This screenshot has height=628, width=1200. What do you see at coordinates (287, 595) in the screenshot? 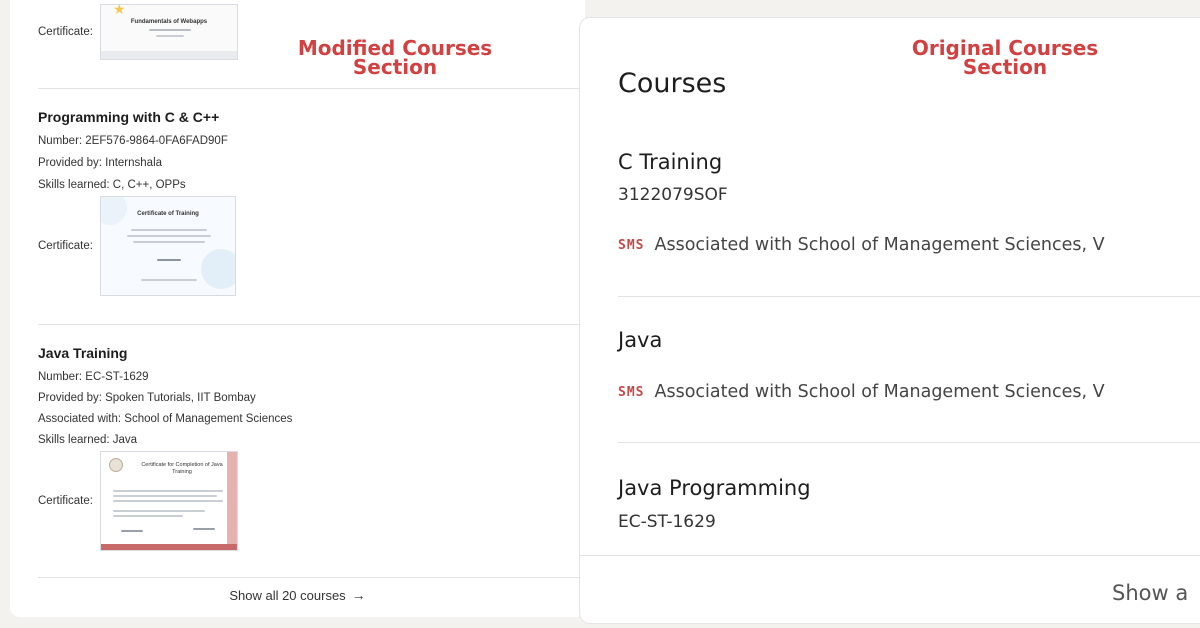
I see `show-all-label: Show all 20 courses` at bounding box center [287, 595].